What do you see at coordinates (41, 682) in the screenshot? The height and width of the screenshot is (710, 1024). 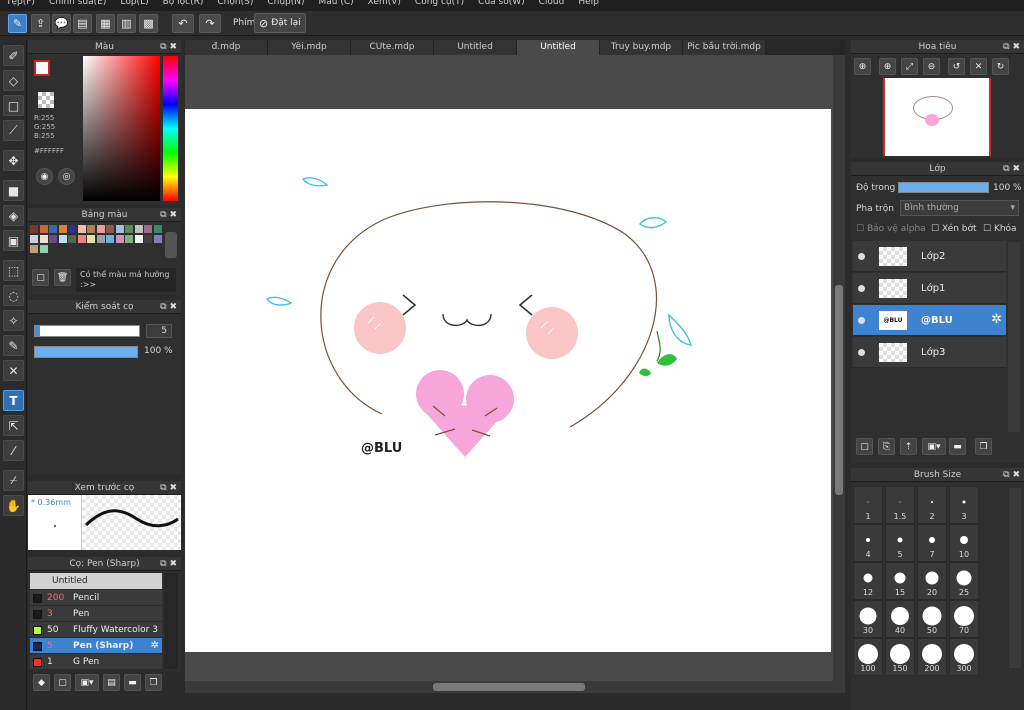 I see `brush-shape-icon: ◆` at bounding box center [41, 682].